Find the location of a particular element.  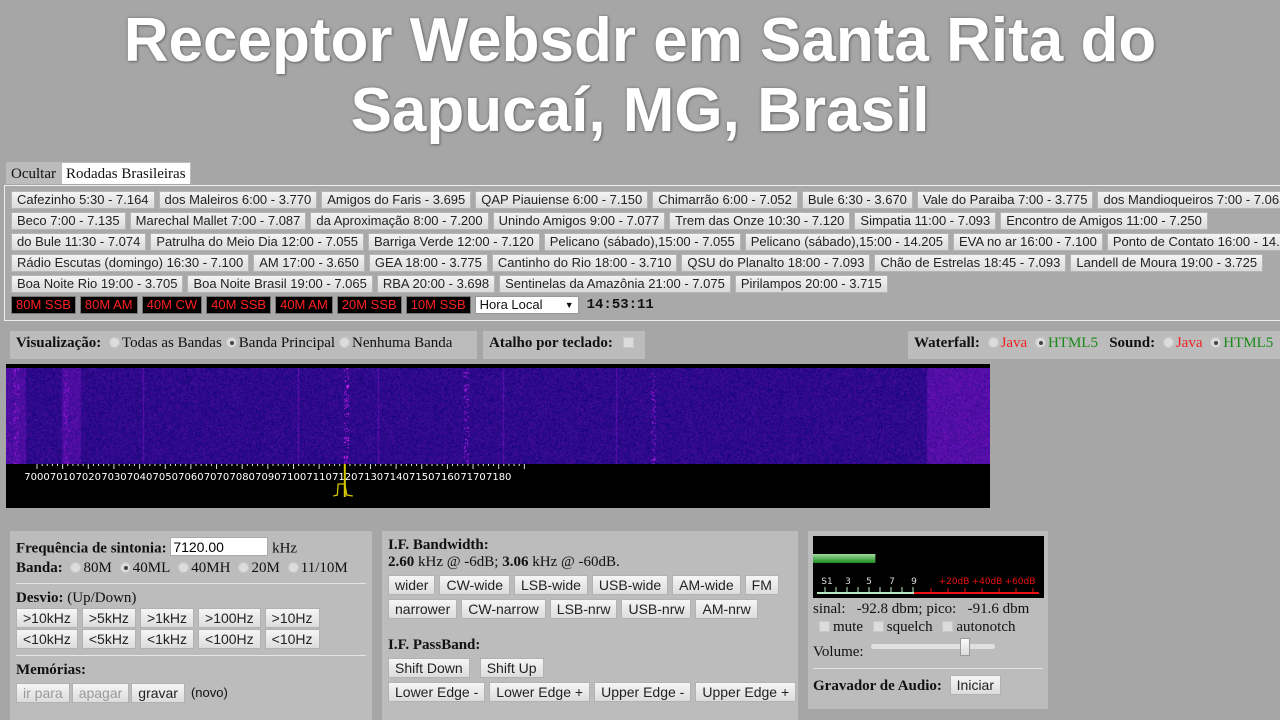

passband-edge-button: Lower Edge - is located at coordinates (437, 692).